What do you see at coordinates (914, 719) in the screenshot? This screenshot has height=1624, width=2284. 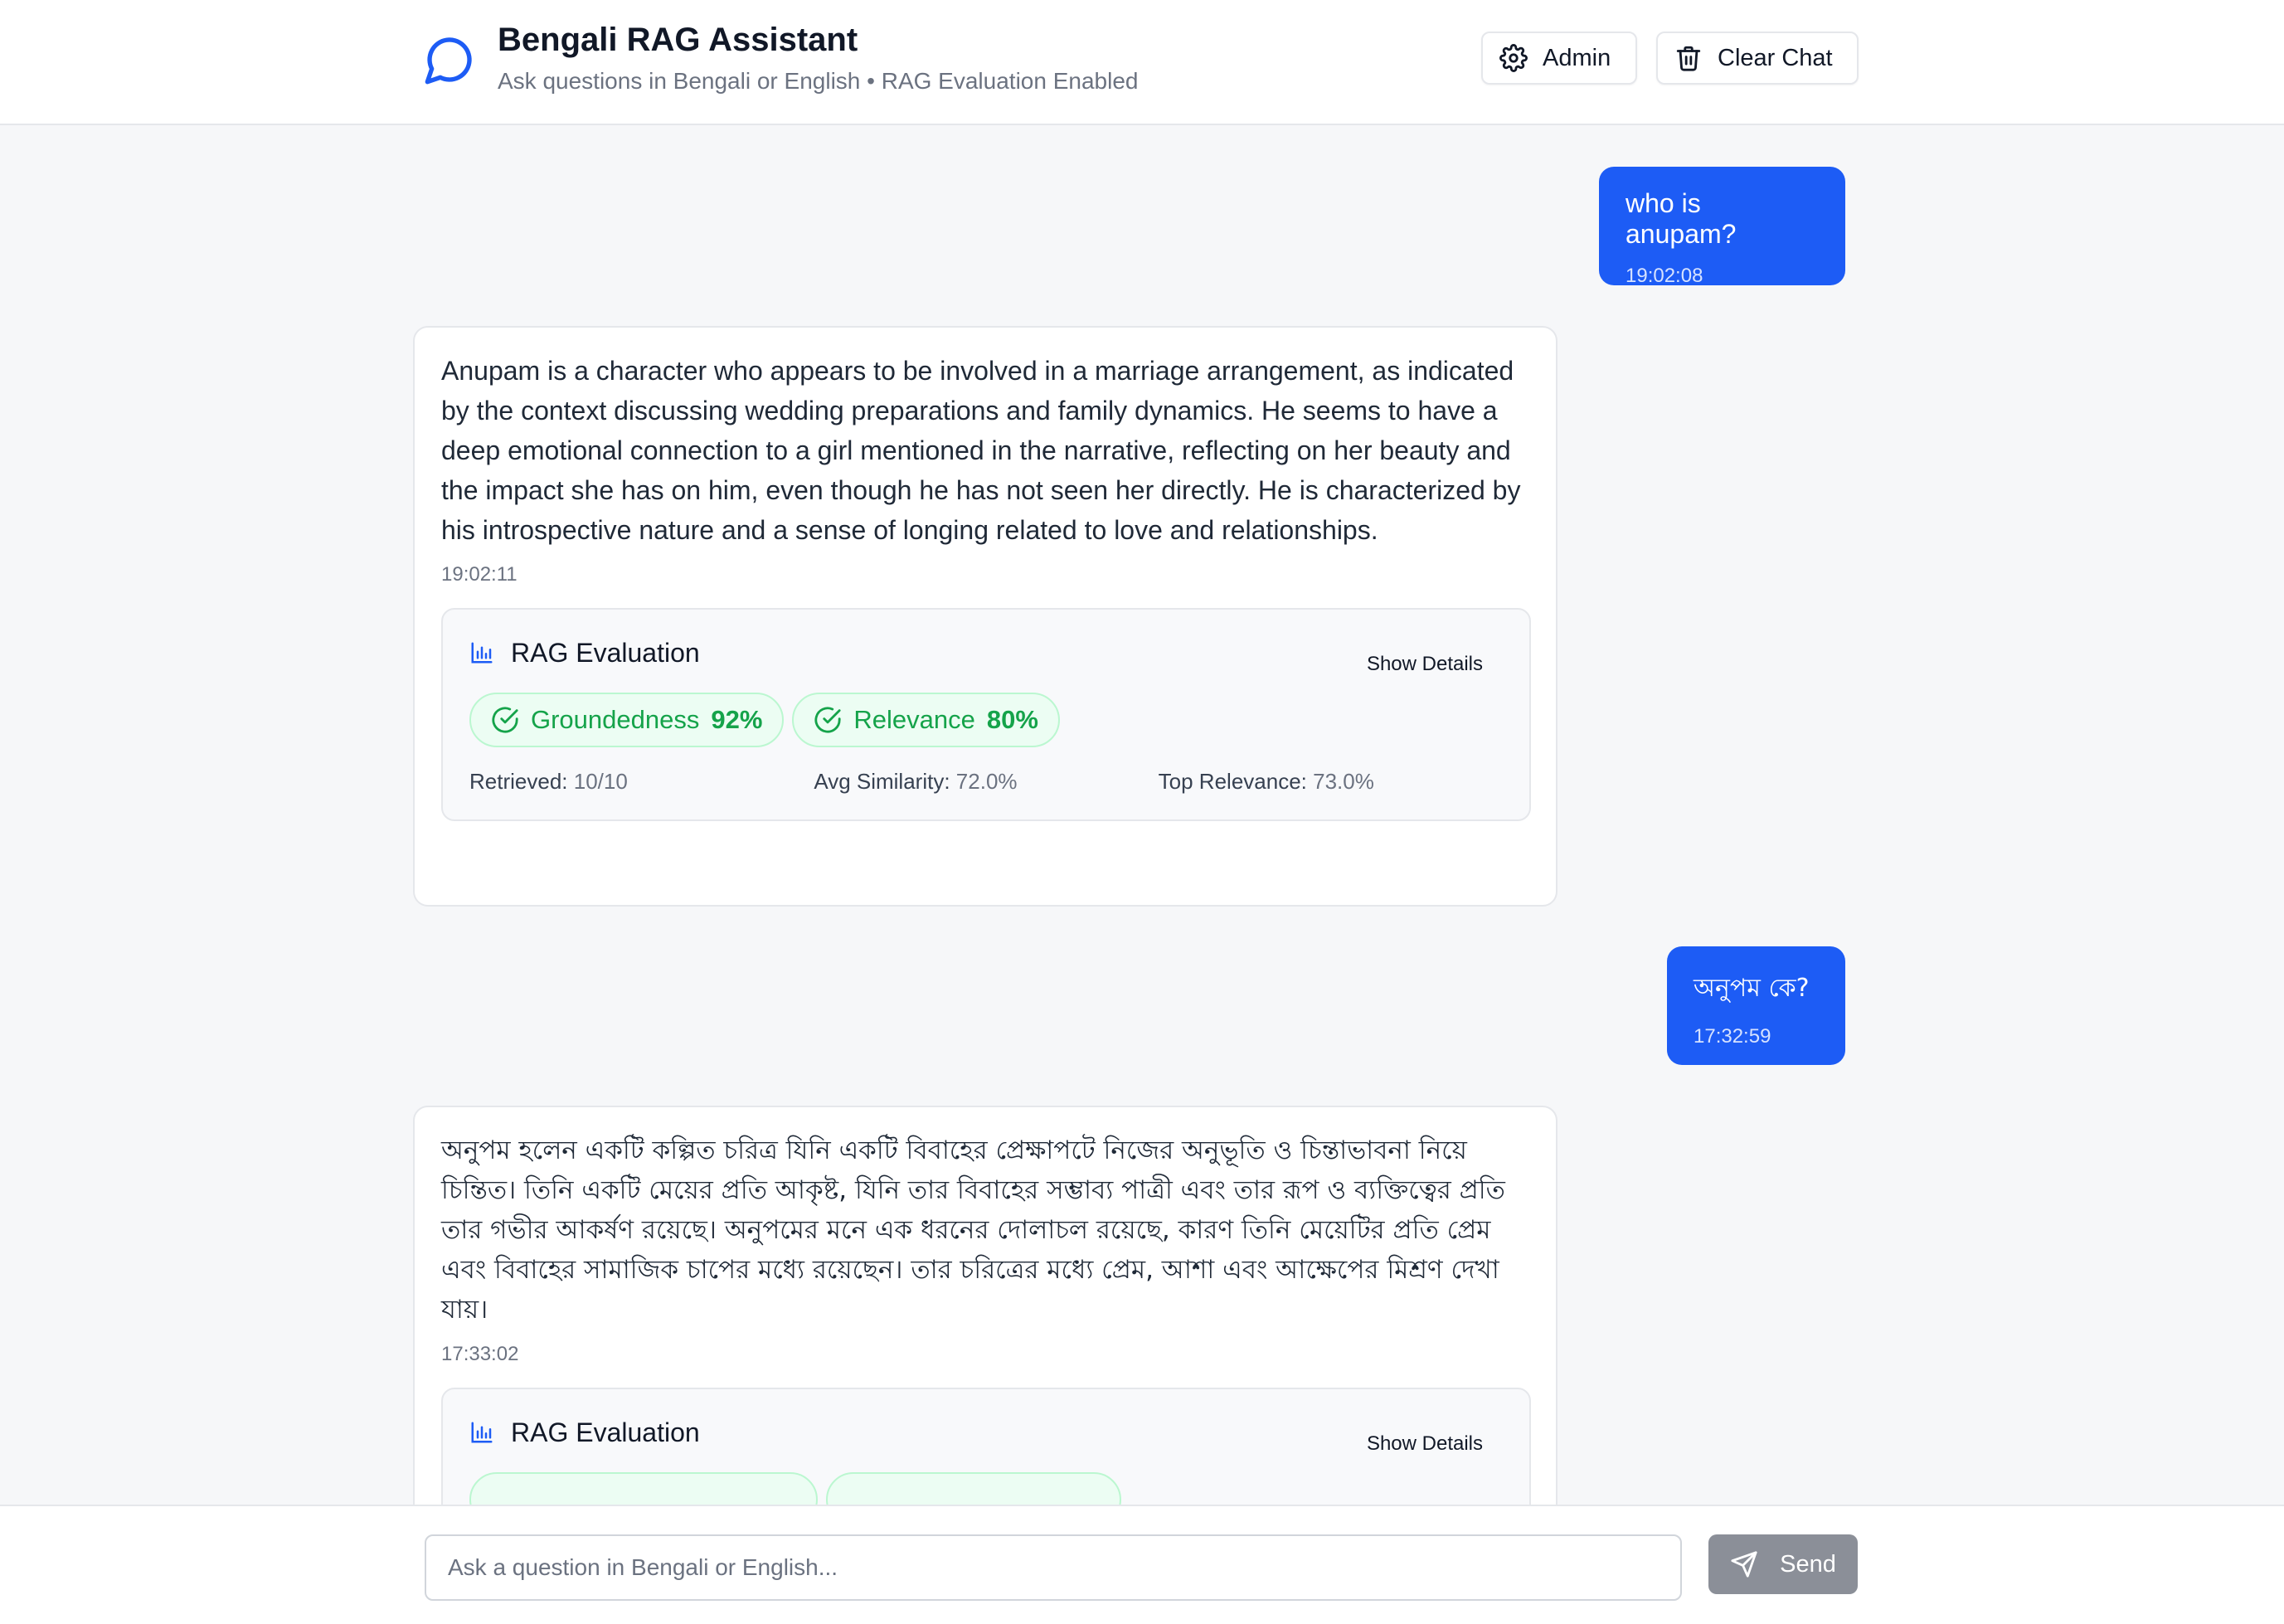 I see `relevance-label: Relevance` at bounding box center [914, 719].